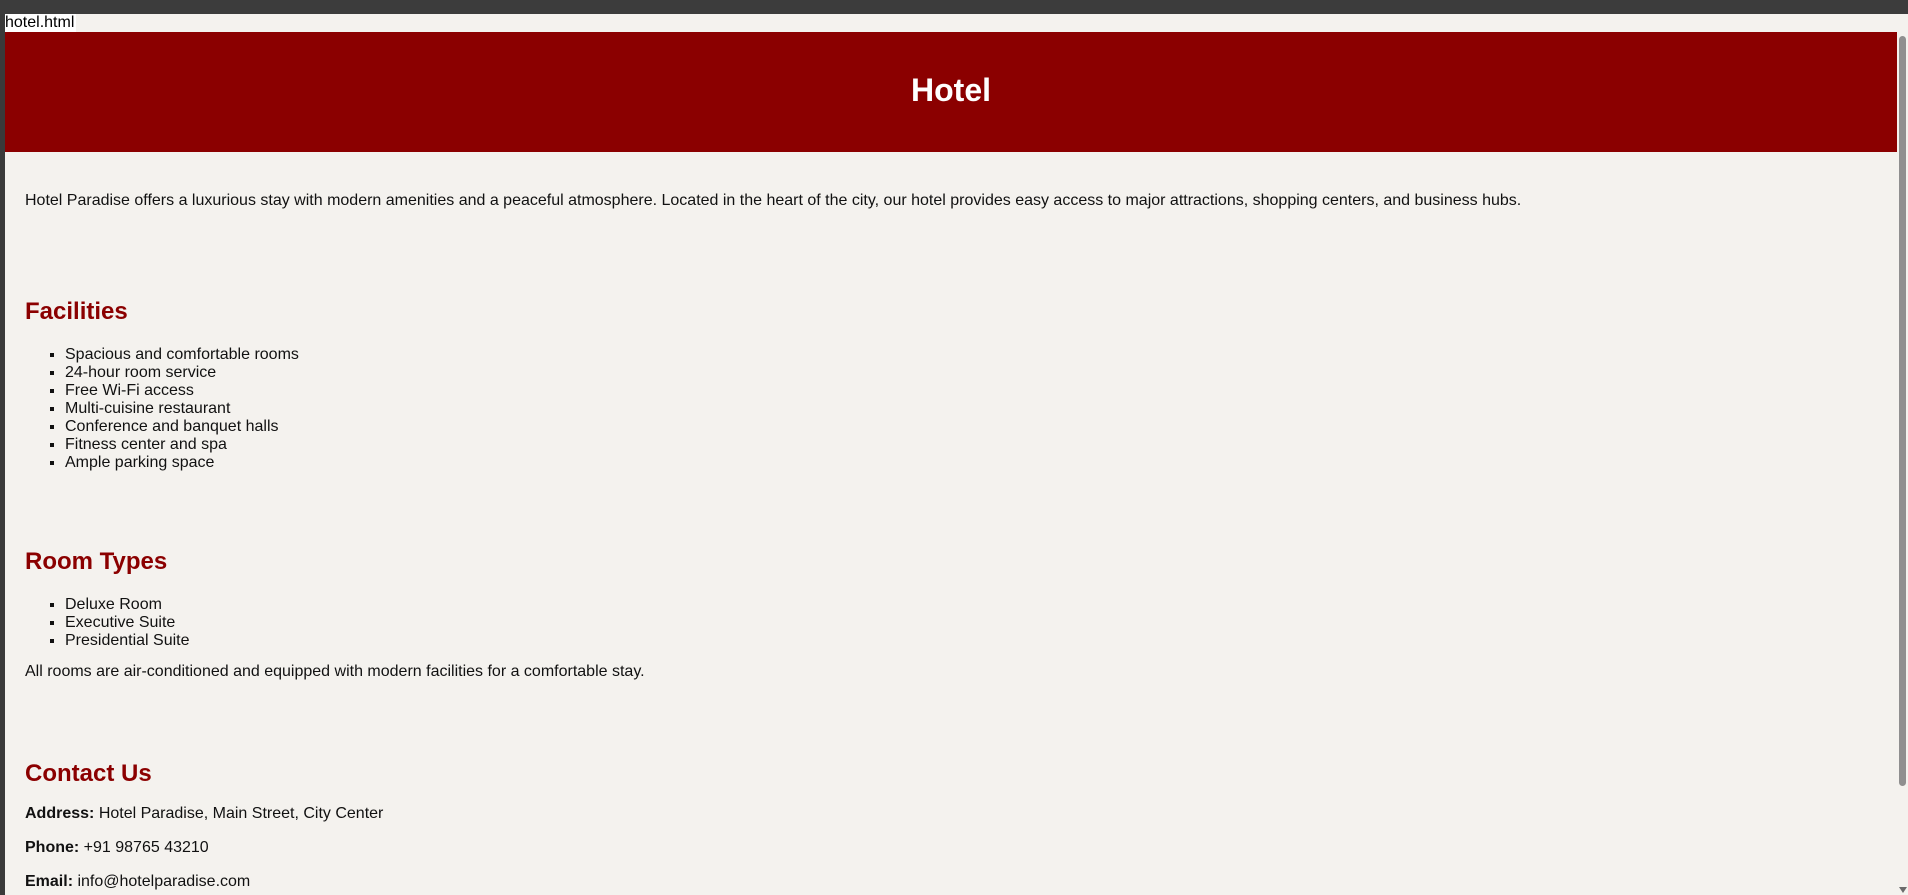  What do you see at coordinates (60, 813) in the screenshot?
I see `address-label: Address:` at bounding box center [60, 813].